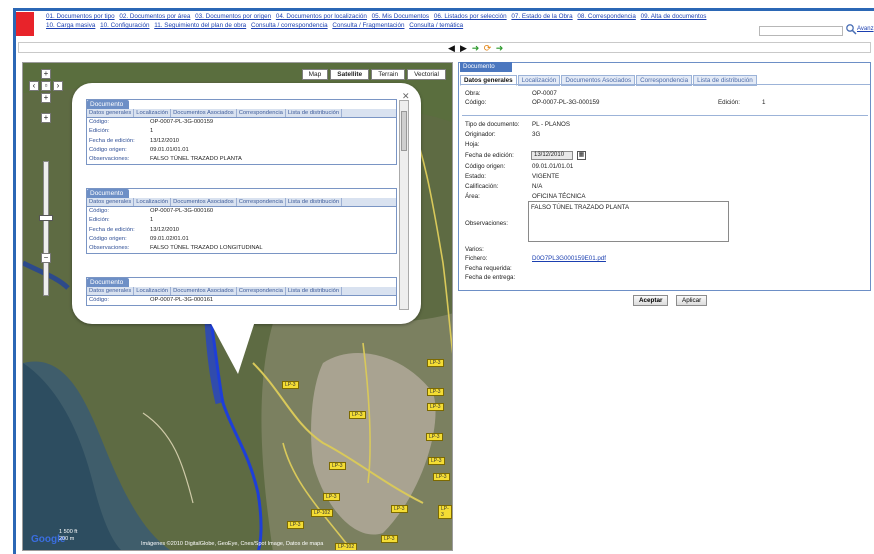  Describe the element at coordinates (70, 25) in the screenshot. I see `nav-link-carga-masiva: 10. Carga masiva` at that location.